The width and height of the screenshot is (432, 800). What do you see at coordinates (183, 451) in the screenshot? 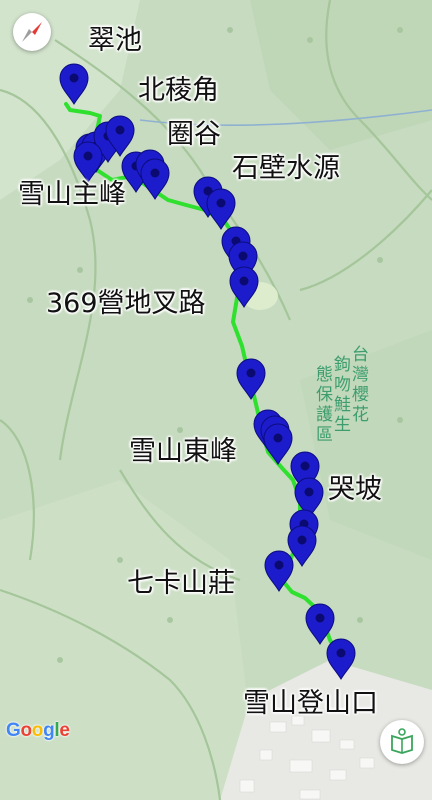
I see `landmark-label-xueshan-east-peak: 雪山東峰` at bounding box center [183, 451].